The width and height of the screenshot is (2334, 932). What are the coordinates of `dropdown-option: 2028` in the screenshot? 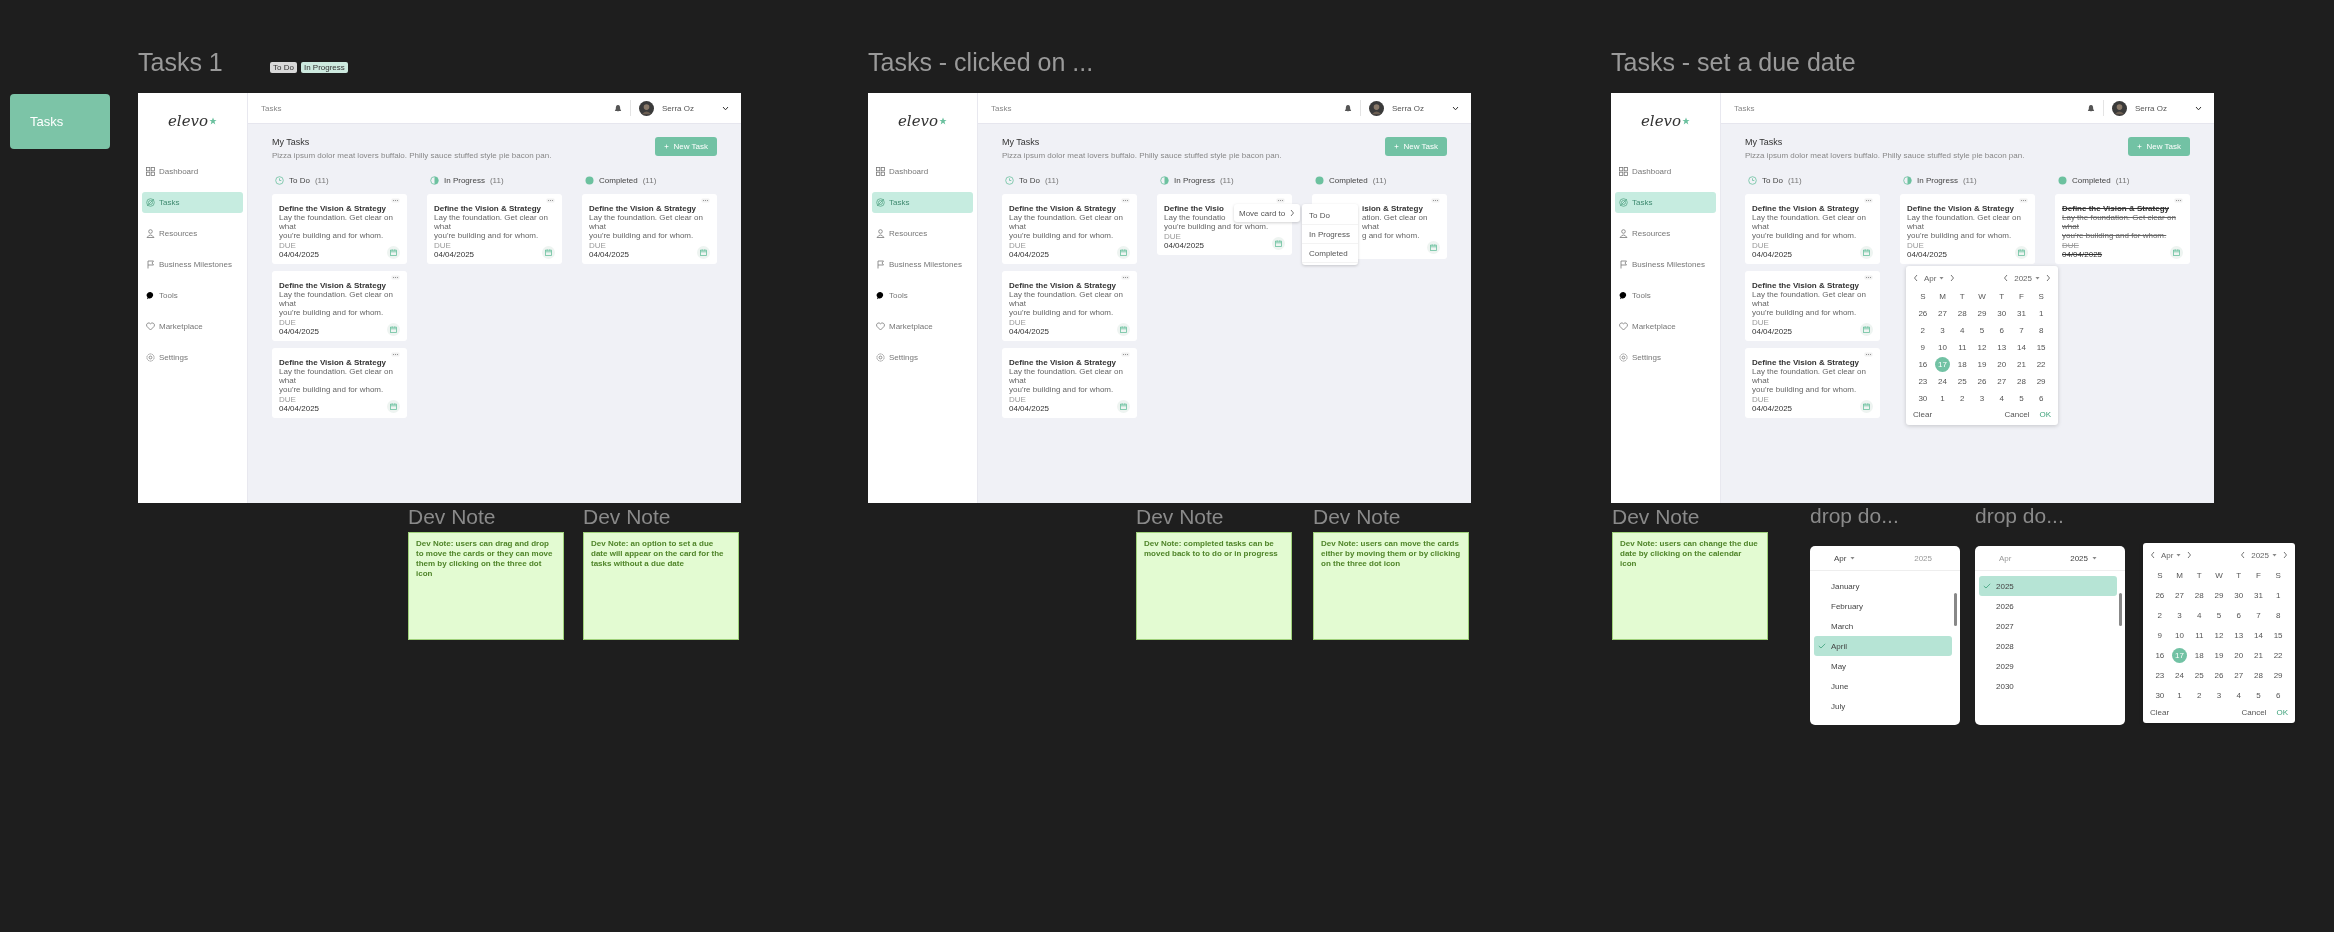 It's located at (2048, 646).